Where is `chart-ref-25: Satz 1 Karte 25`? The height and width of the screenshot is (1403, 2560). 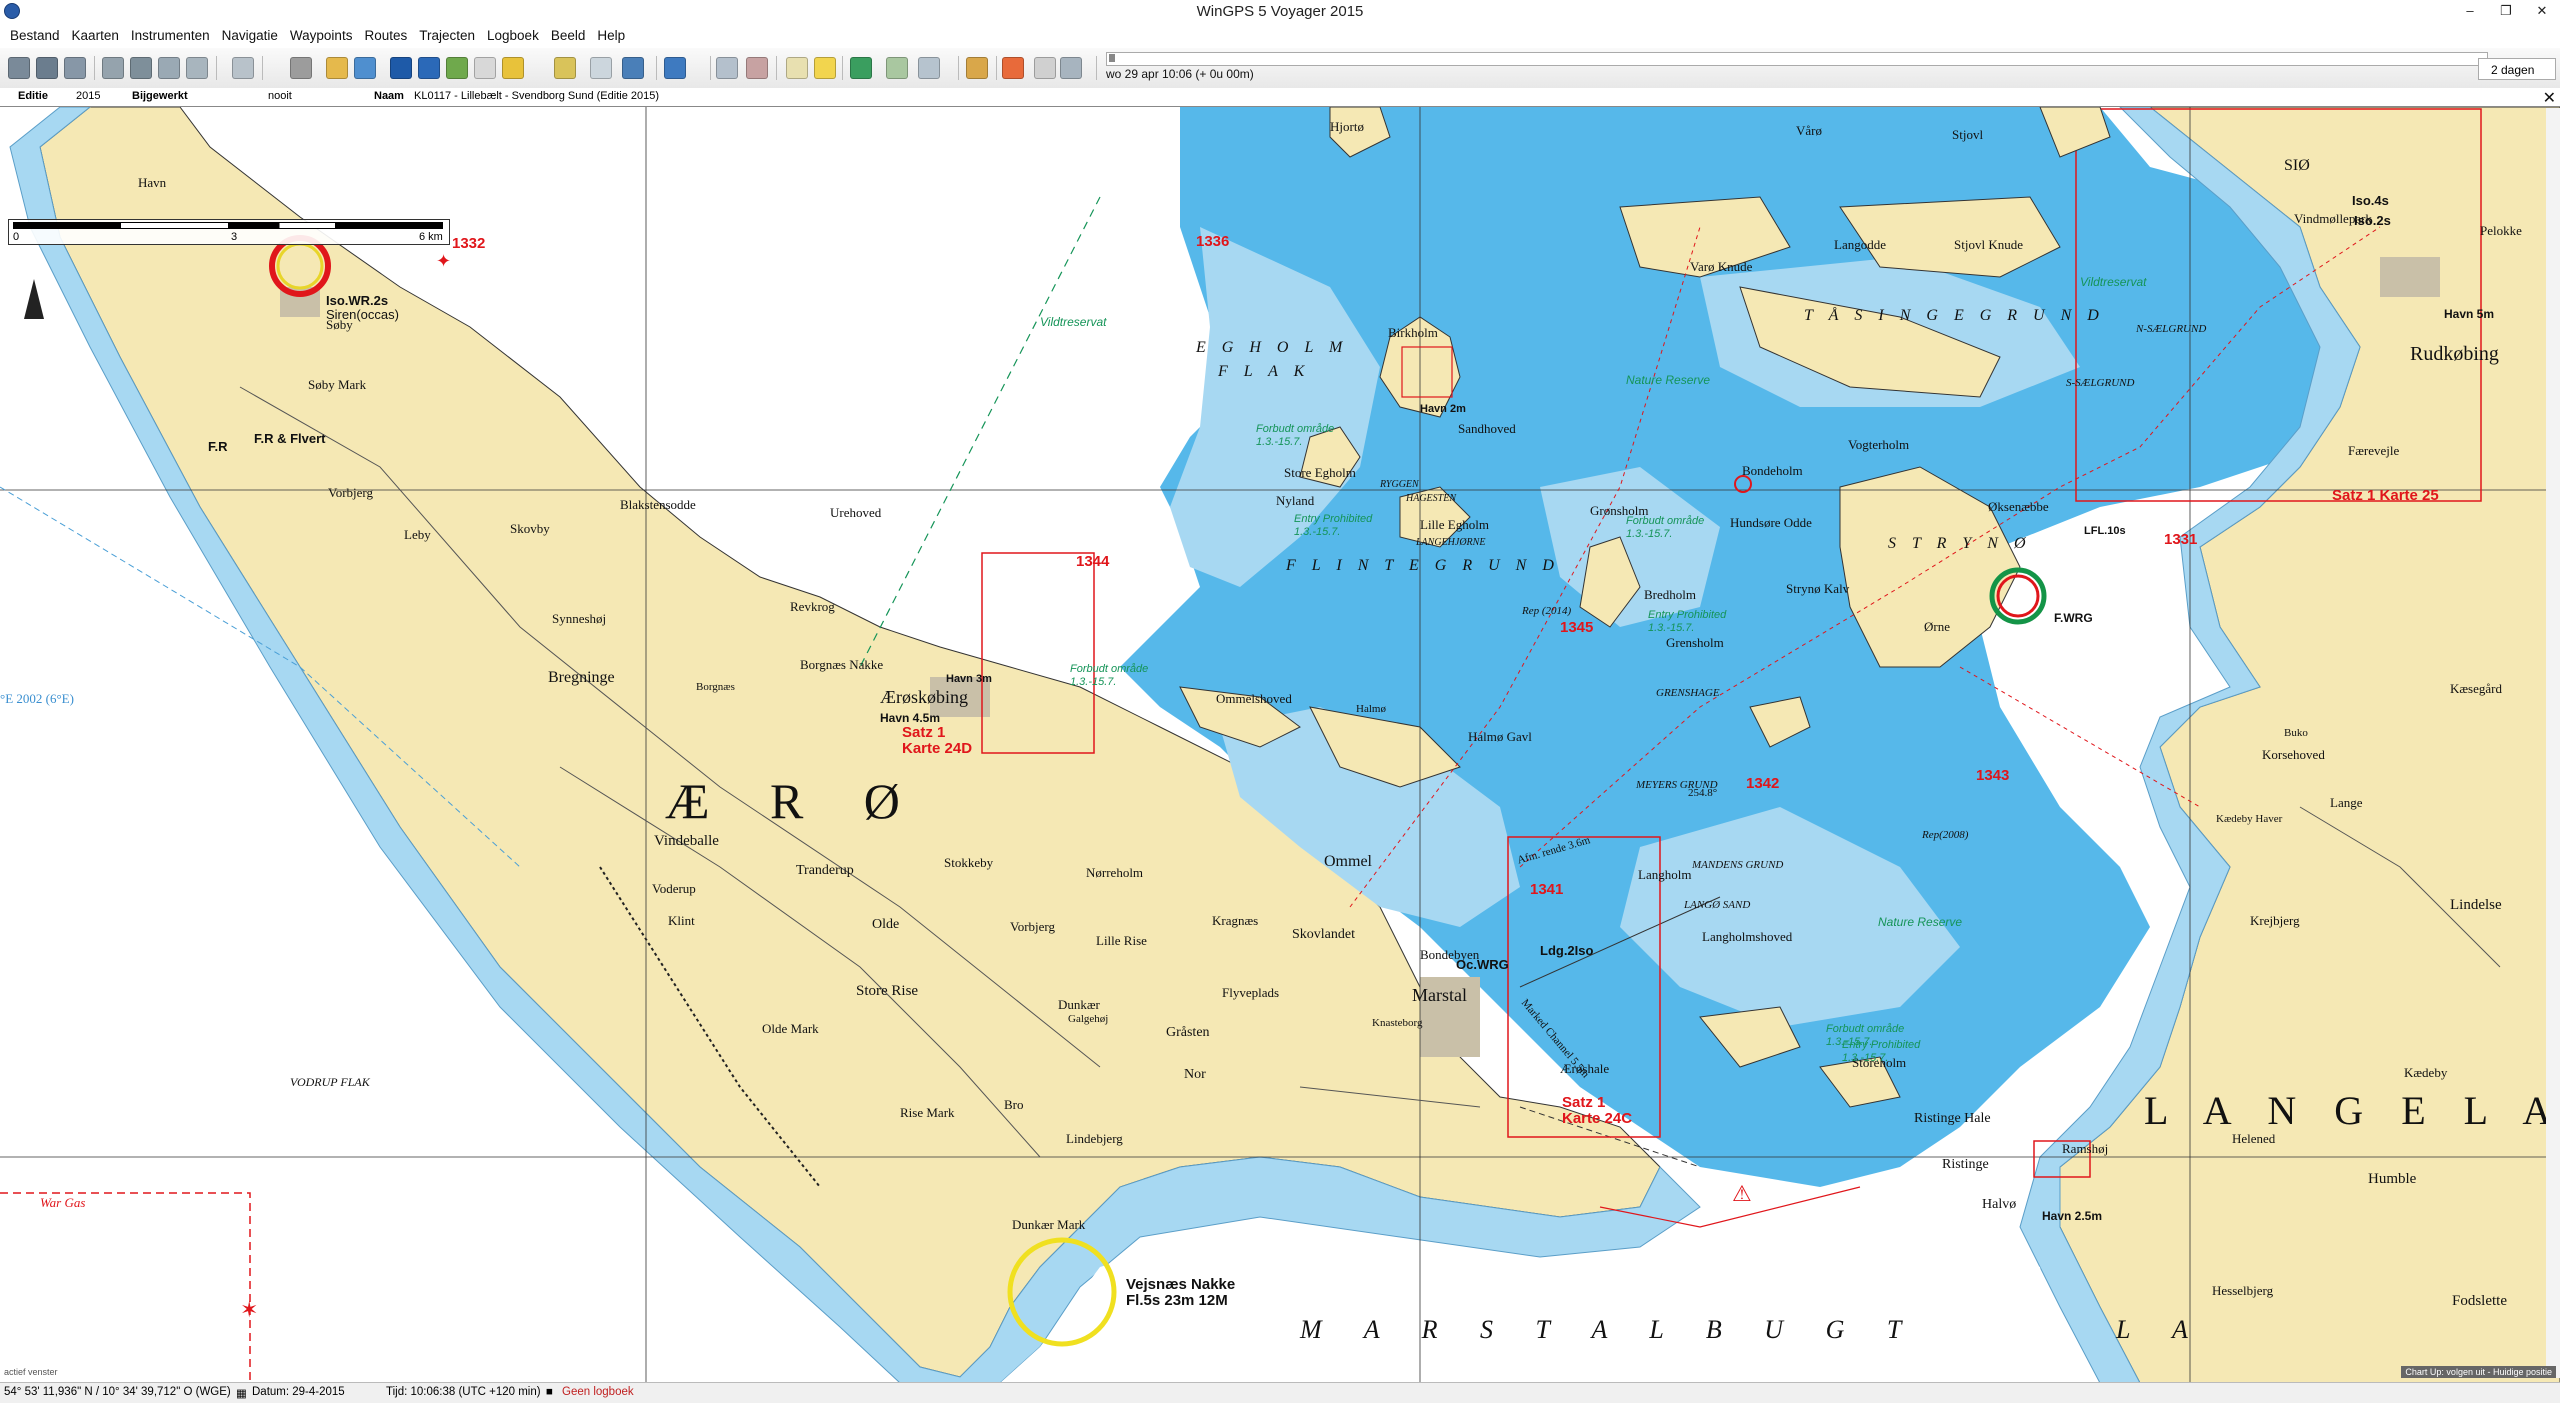
chart-ref-25: Satz 1 Karte 25 is located at coordinates (2385, 495).